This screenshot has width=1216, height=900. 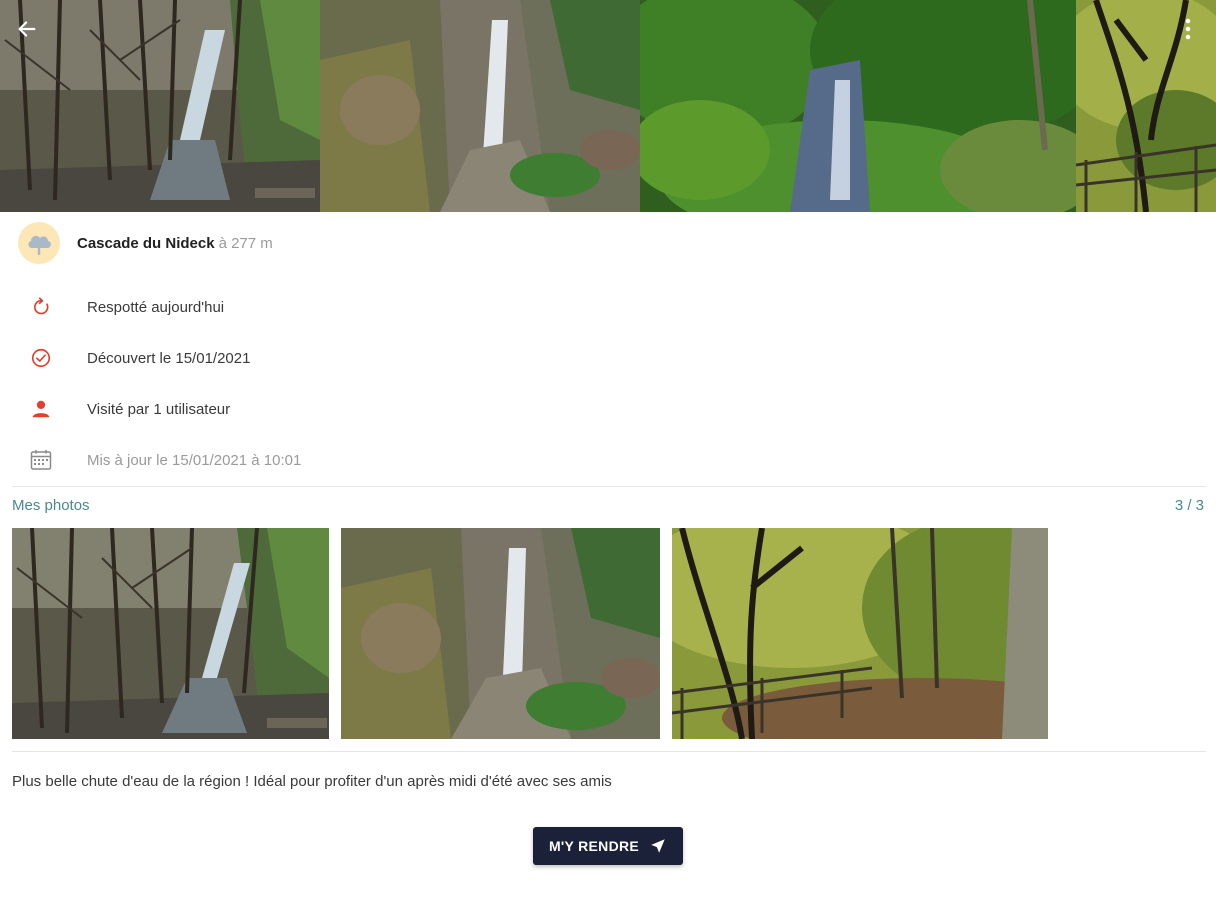 What do you see at coordinates (51, 505) in the screenshot?
I see `photos-section-title: Mes photos` at bounding box center [51, 505].